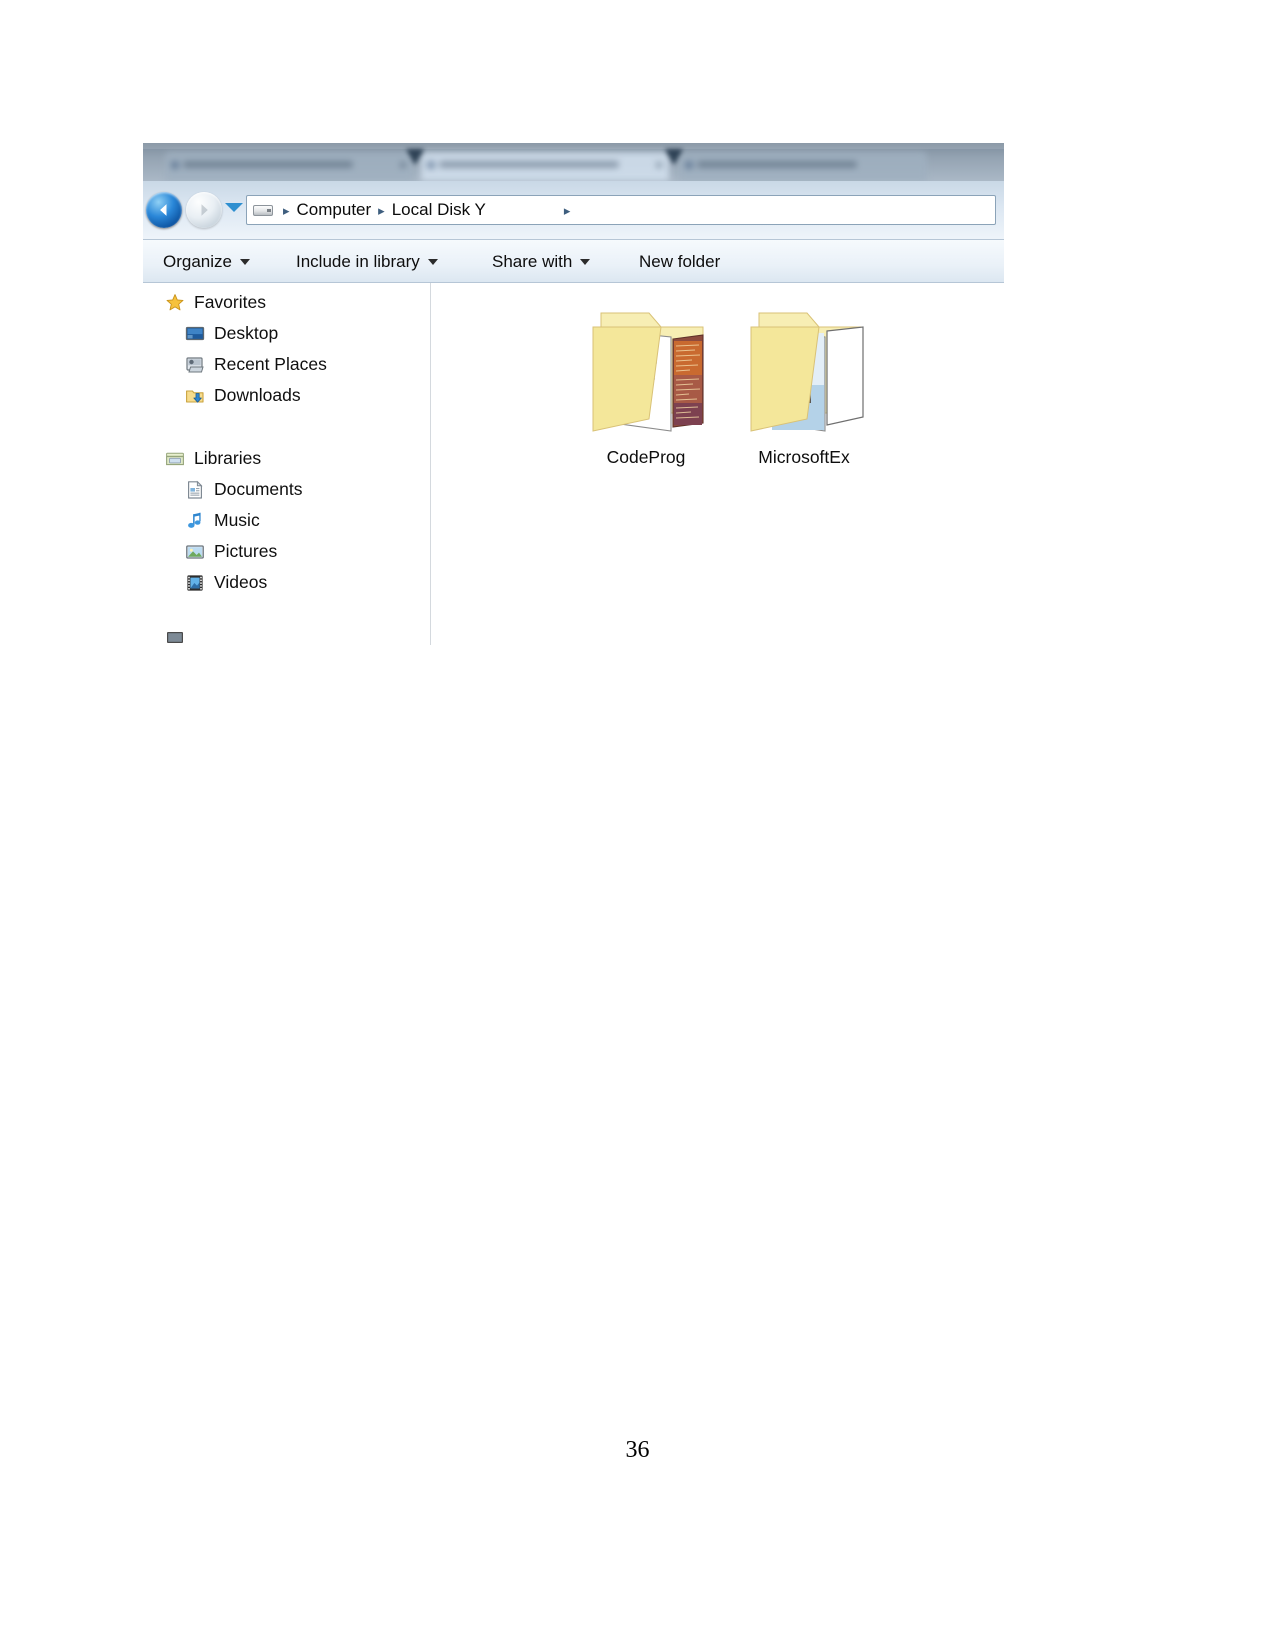 The height and width of the screenshot is (1650, 1275). What do you see at coordinates (195, 396) in the screenshot?
I see `downloads-folder-icon` at bounding box center [195, 396].